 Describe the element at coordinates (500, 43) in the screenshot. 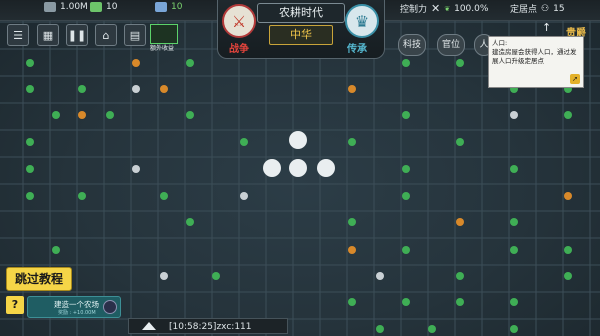

I see `tooltip-title: 人口:` at that location.